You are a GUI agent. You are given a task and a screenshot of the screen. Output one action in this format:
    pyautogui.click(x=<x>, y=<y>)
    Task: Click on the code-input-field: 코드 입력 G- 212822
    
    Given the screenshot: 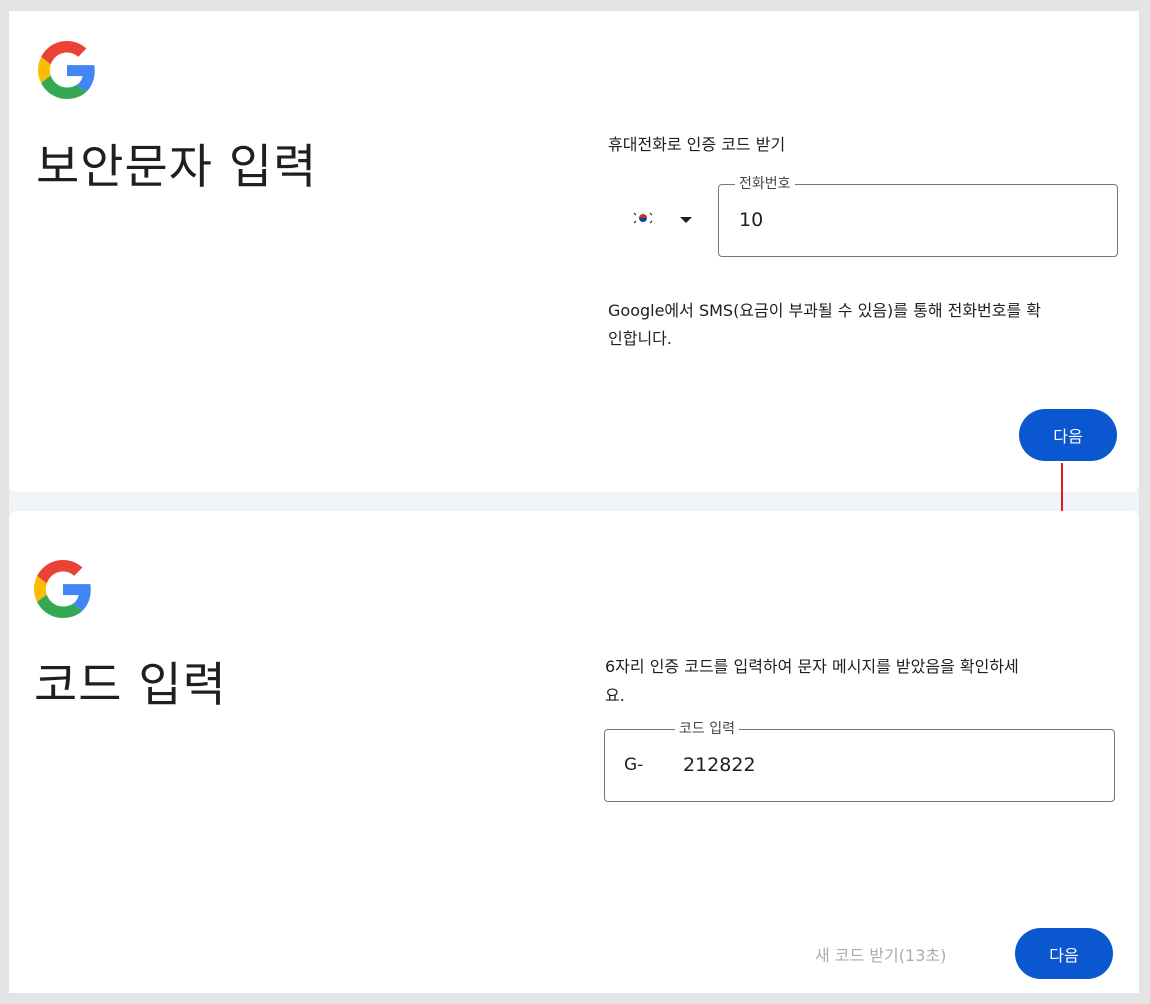 What is the action you would take?
    pyautogui.click(x=859, y=761)
    